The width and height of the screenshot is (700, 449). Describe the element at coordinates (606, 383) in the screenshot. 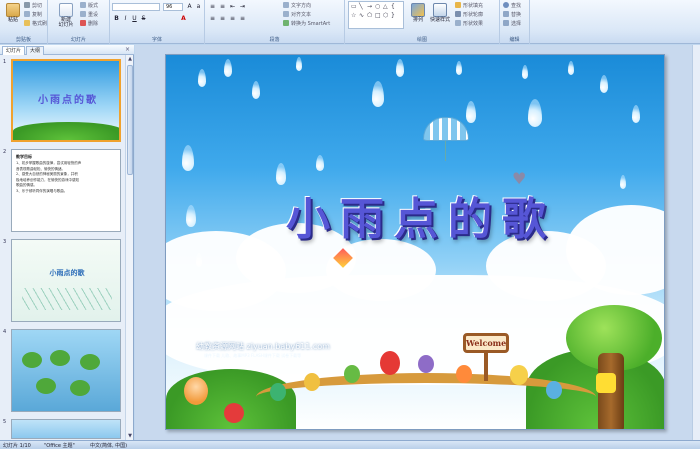

I see `star-character` at that location.